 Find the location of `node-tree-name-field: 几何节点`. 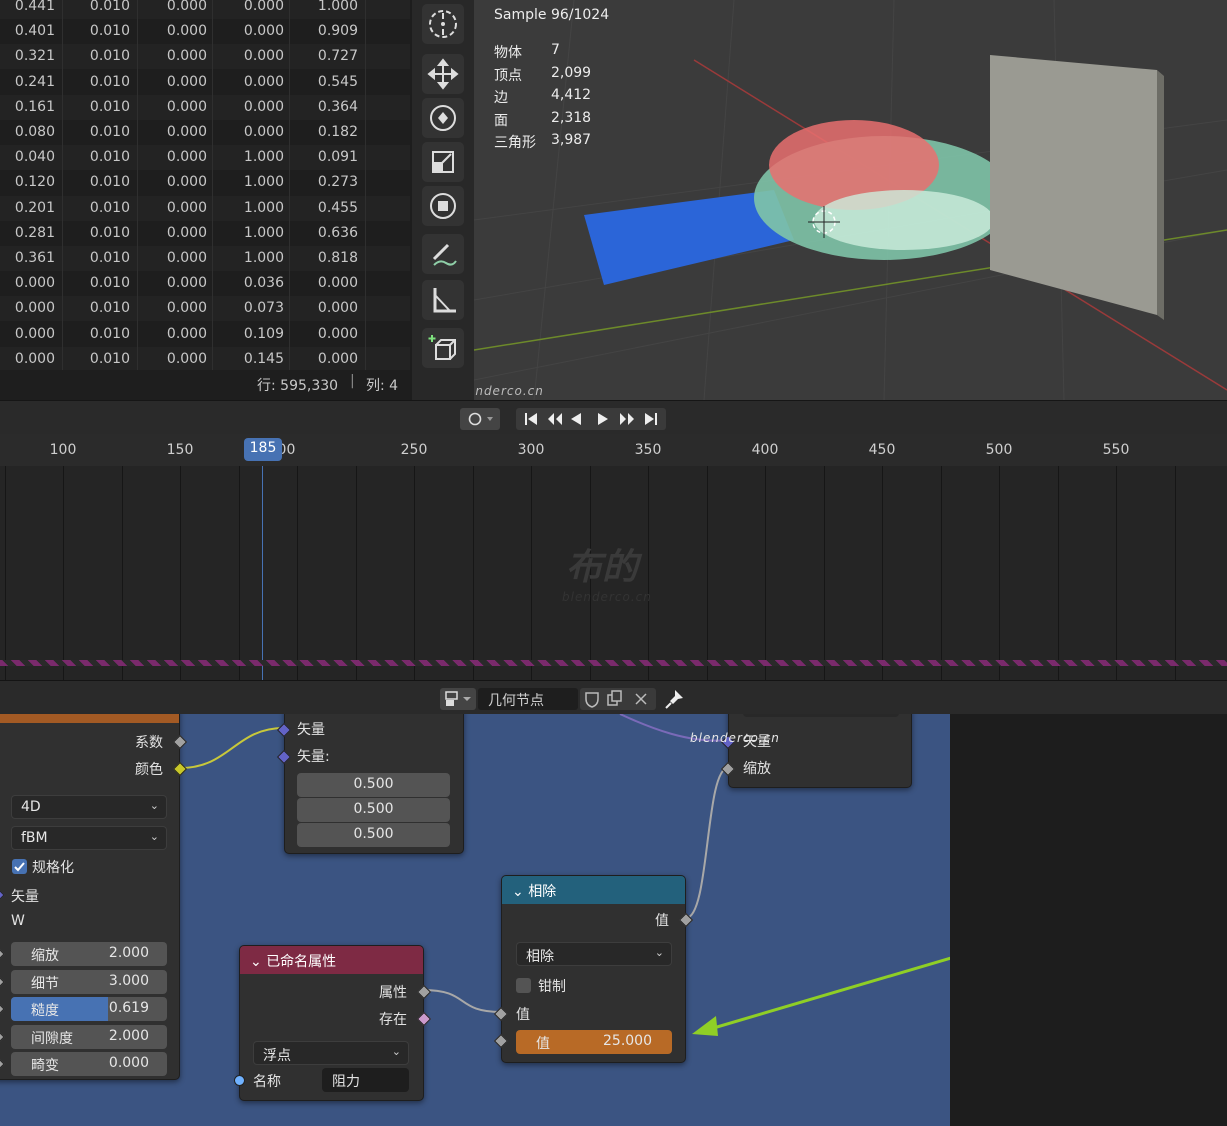

node-tree-name-field: 几何节点 is located at coordinates (528, 699).